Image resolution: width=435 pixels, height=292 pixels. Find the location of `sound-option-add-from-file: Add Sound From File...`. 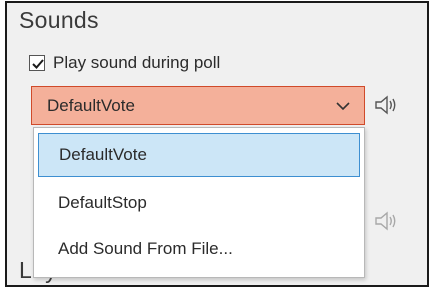

sound-option-add-from-file: Add Sound From File... is located at coordinates (199, 249).